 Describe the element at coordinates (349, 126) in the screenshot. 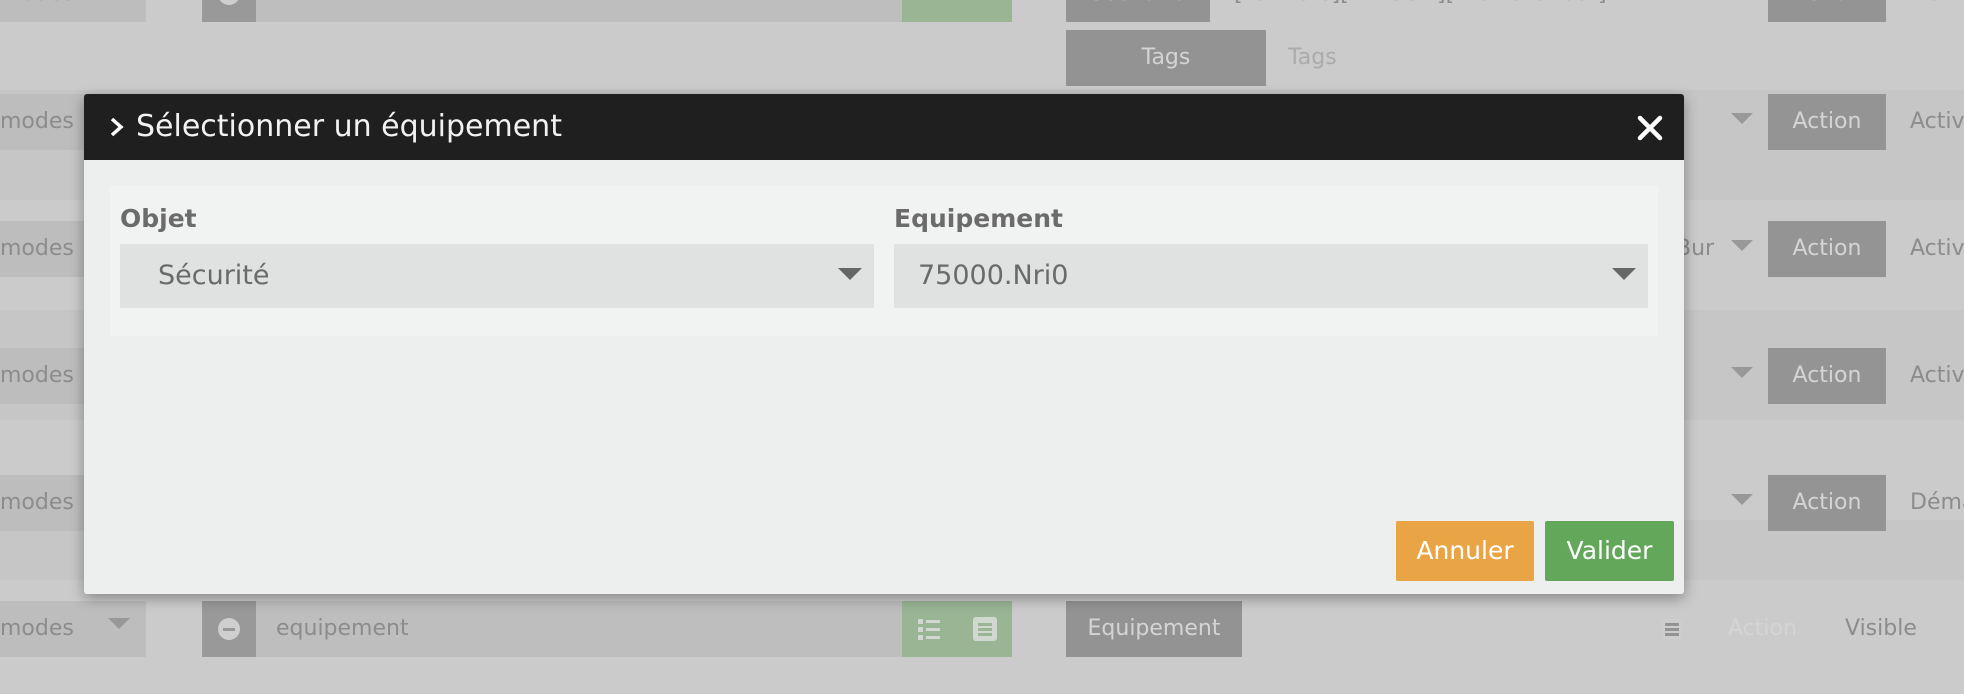

I see `dialog-title: Sélectionner un équipement` at that location.